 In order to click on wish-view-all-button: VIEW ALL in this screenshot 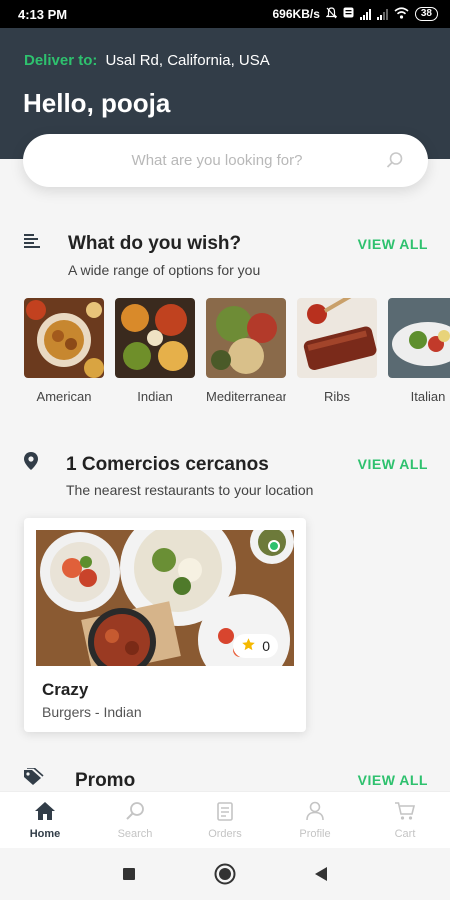, I will do `click(393, 244)`.